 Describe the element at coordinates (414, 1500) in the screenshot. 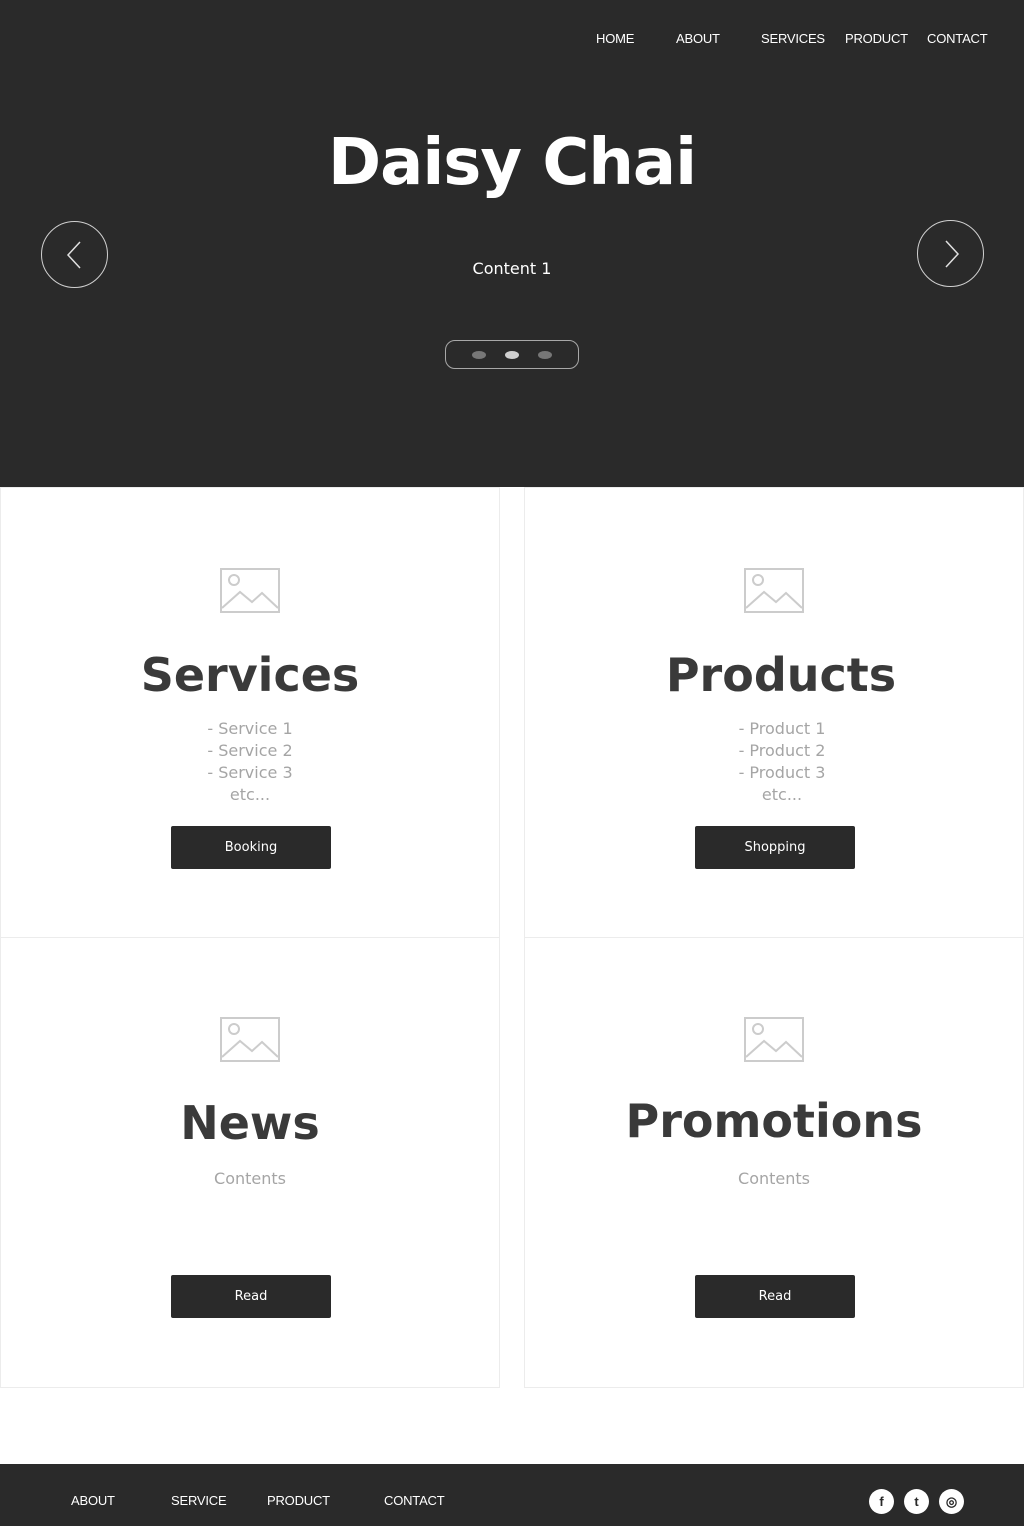

I see `footer-contact-link: CONTACT` at that location.